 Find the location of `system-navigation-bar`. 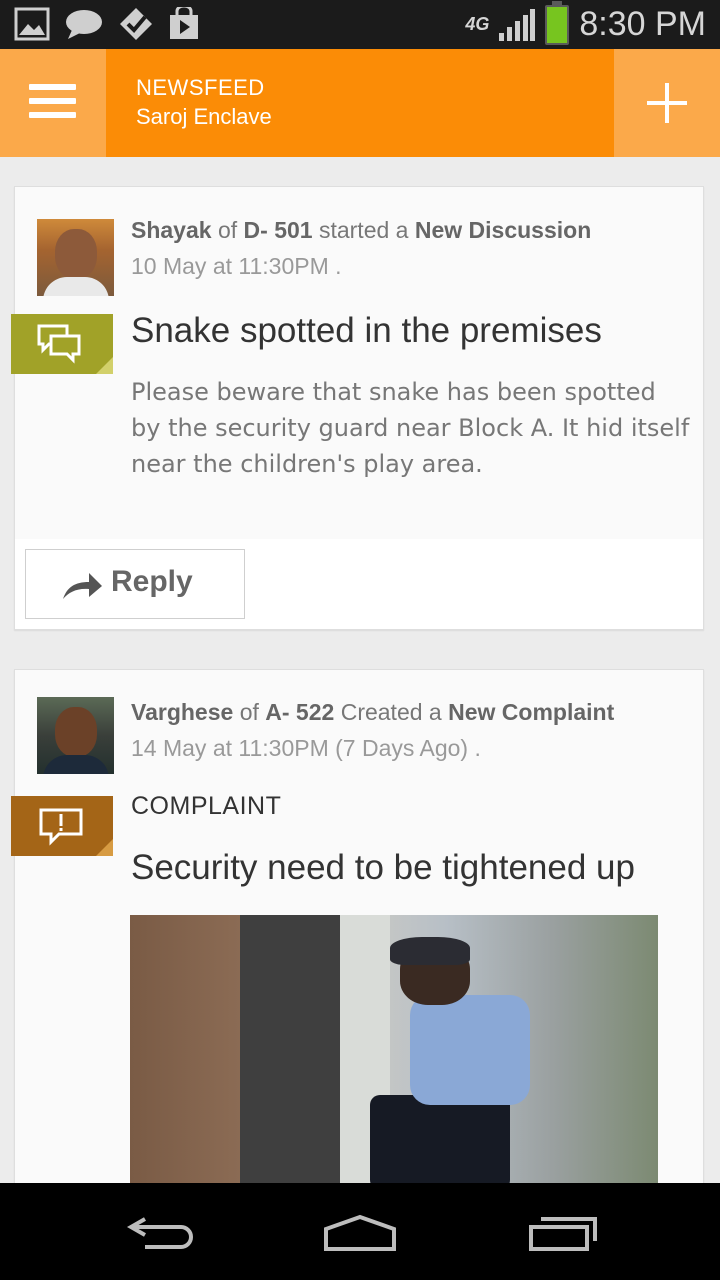

system-navigation-bar is located at coordinates (360, 1231).